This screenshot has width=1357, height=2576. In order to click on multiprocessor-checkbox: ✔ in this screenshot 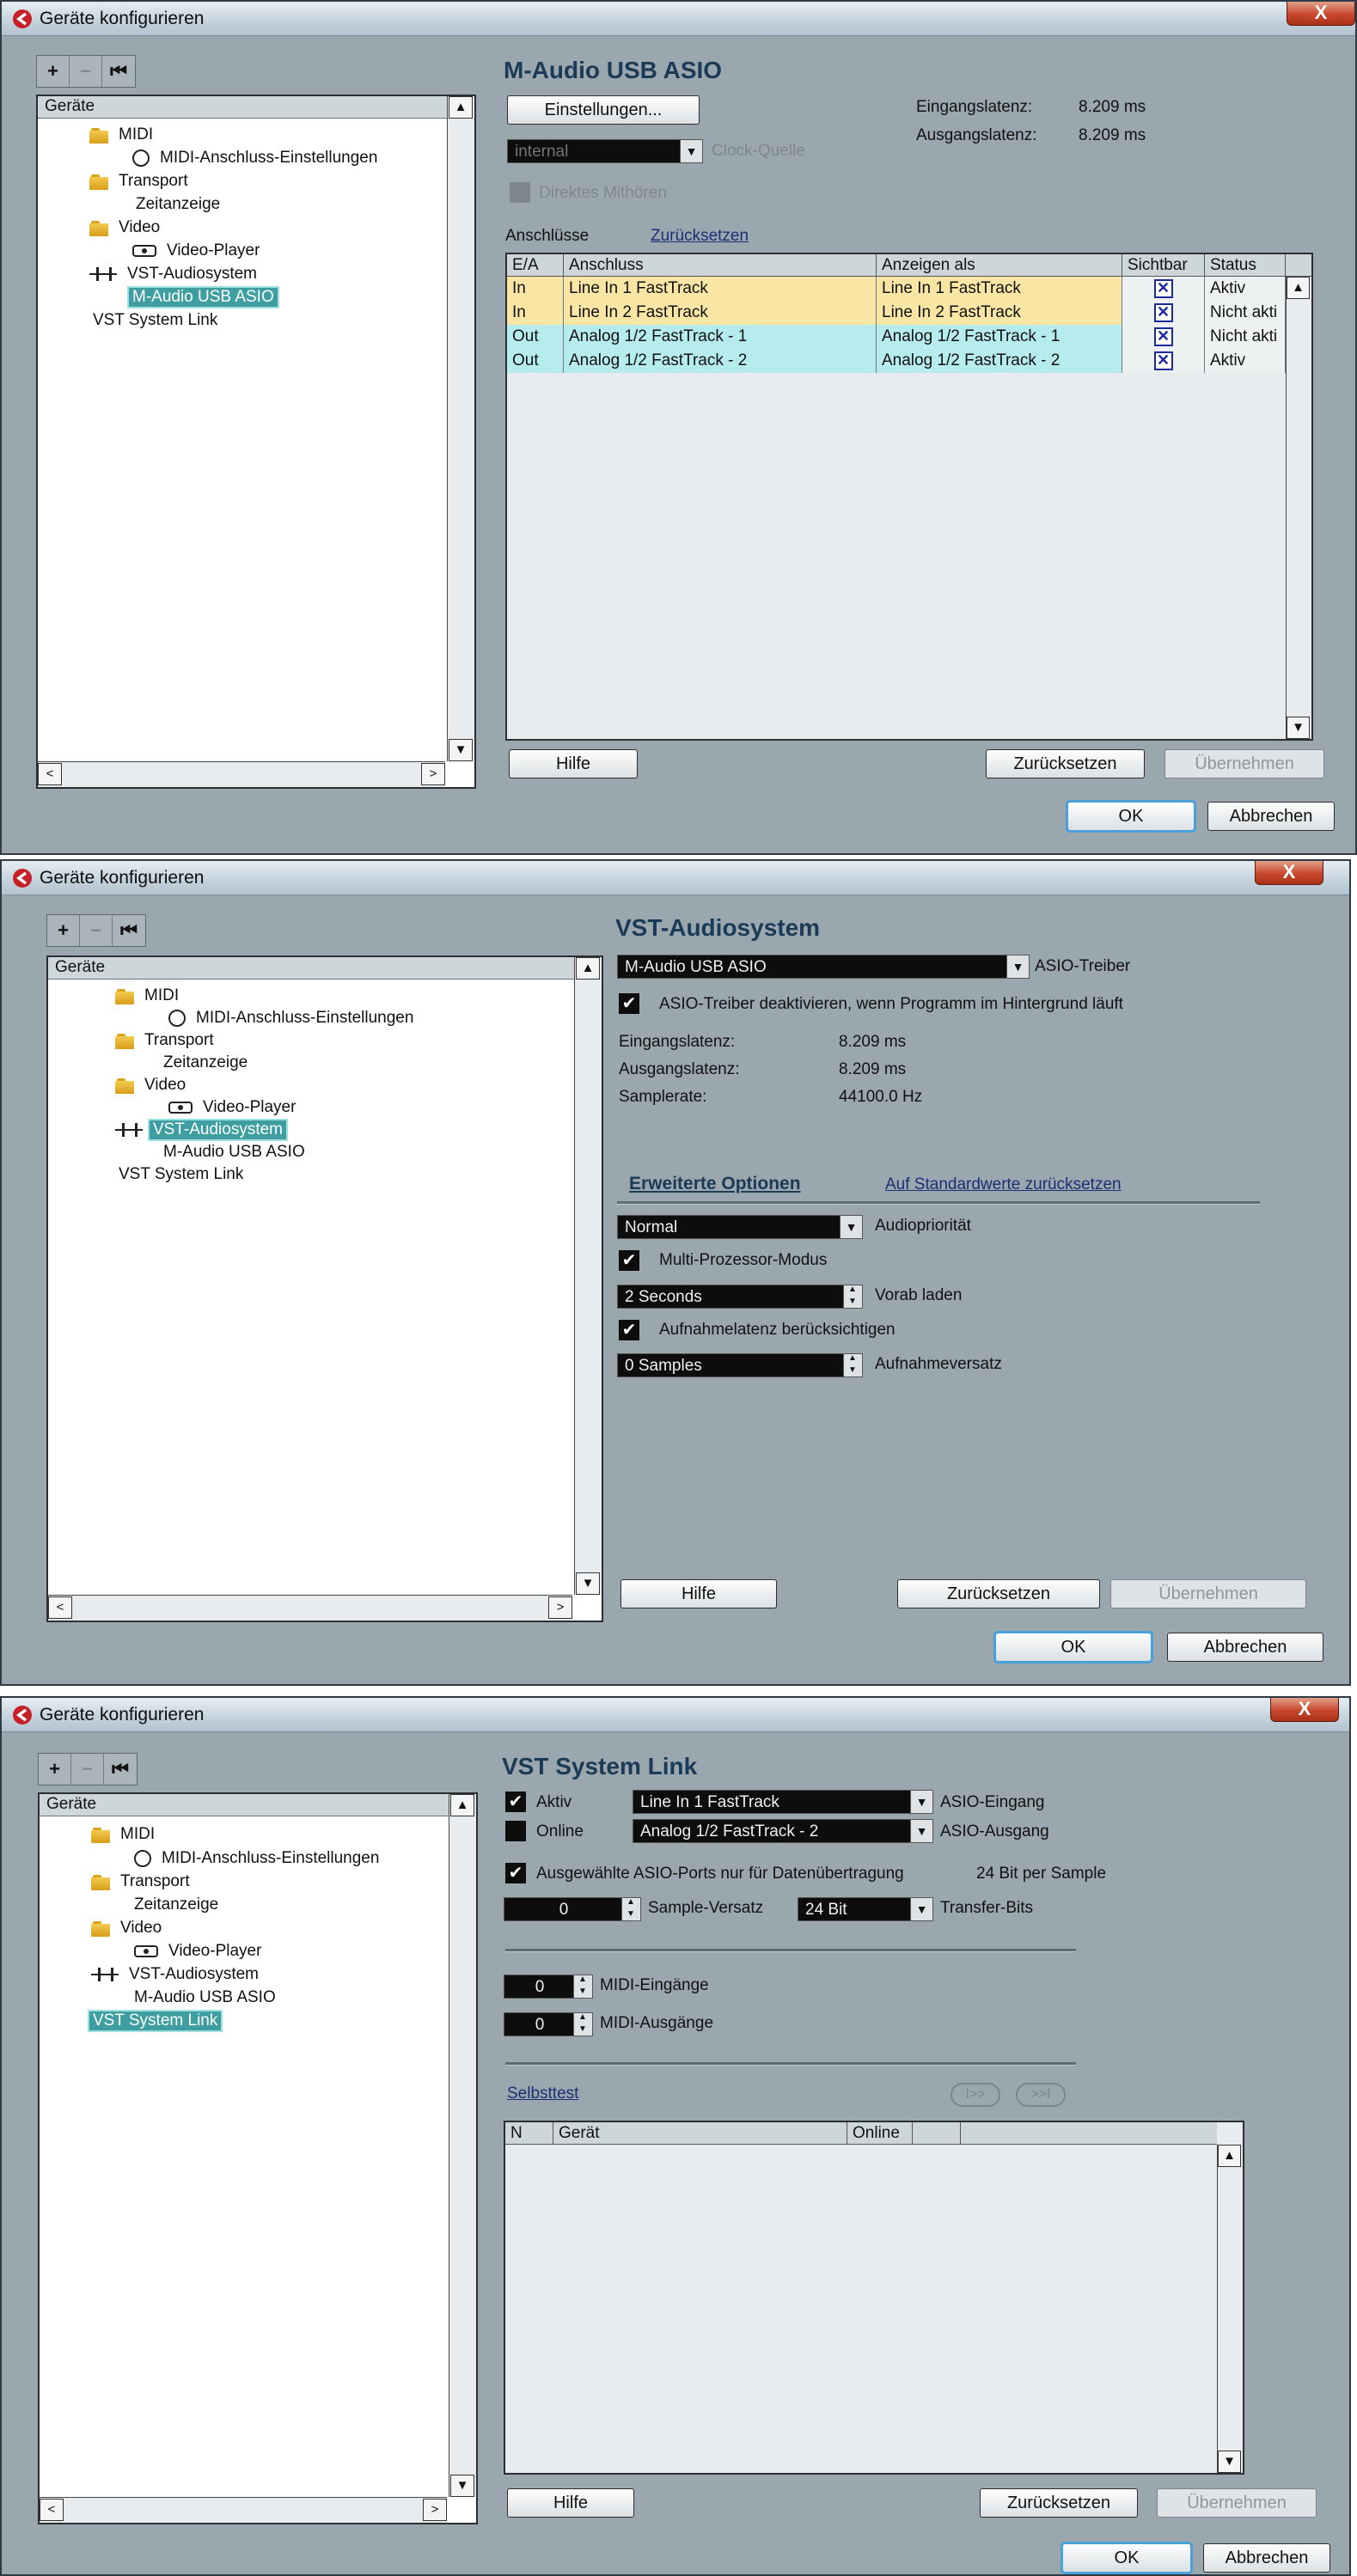, I will do `click(629, 1260)`.